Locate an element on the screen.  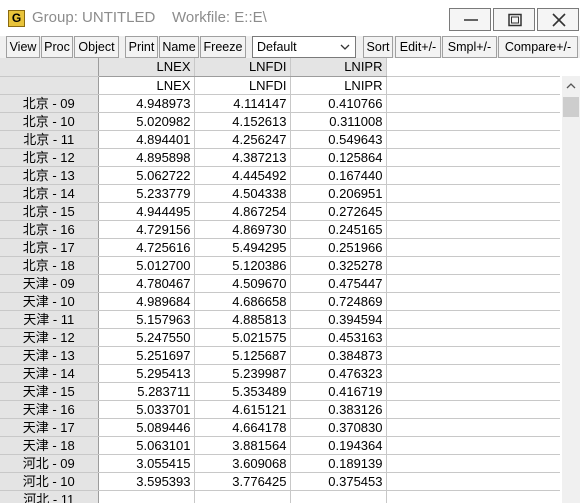
table-cell: 0.272645 is located at coordinates (338, 211).